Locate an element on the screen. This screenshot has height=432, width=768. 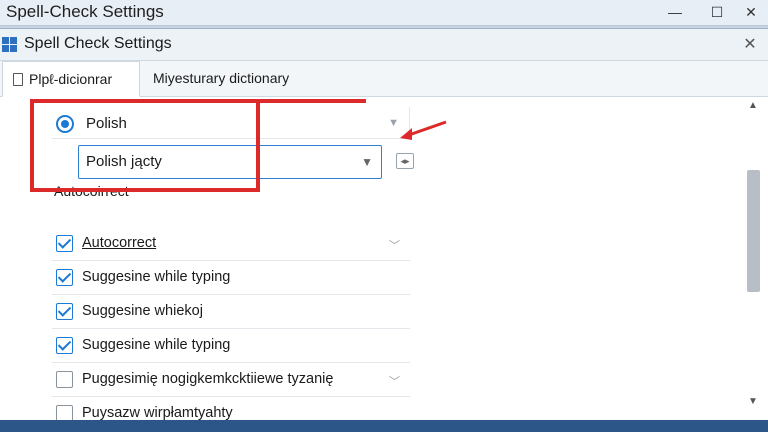
window-title: Spell-Check Settings is located at coordinates (85, 11).